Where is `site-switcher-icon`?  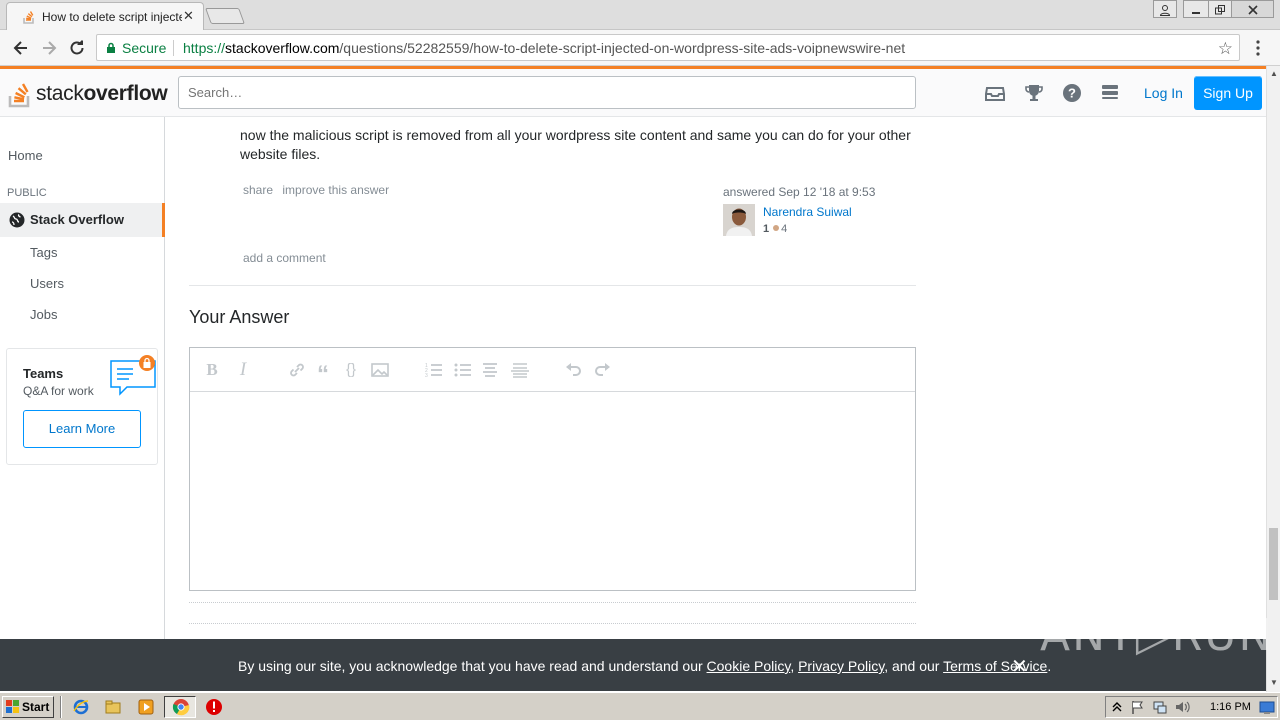
site-switcher-icon is located at coordinates (1110, 93).